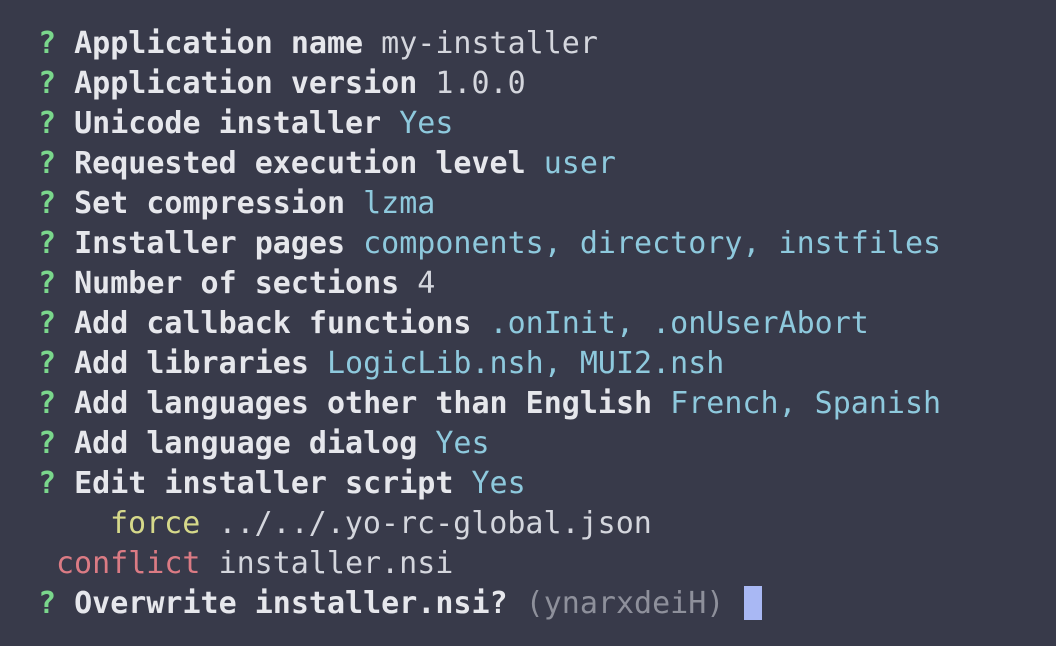 Image resolution: width=1056 pixels, height=646 pixels. What do you see at coordinates (547, 124) in the screenshot?
I see `prompt-line: ? Unicode installer Yes` at bounding box center [547, 124].